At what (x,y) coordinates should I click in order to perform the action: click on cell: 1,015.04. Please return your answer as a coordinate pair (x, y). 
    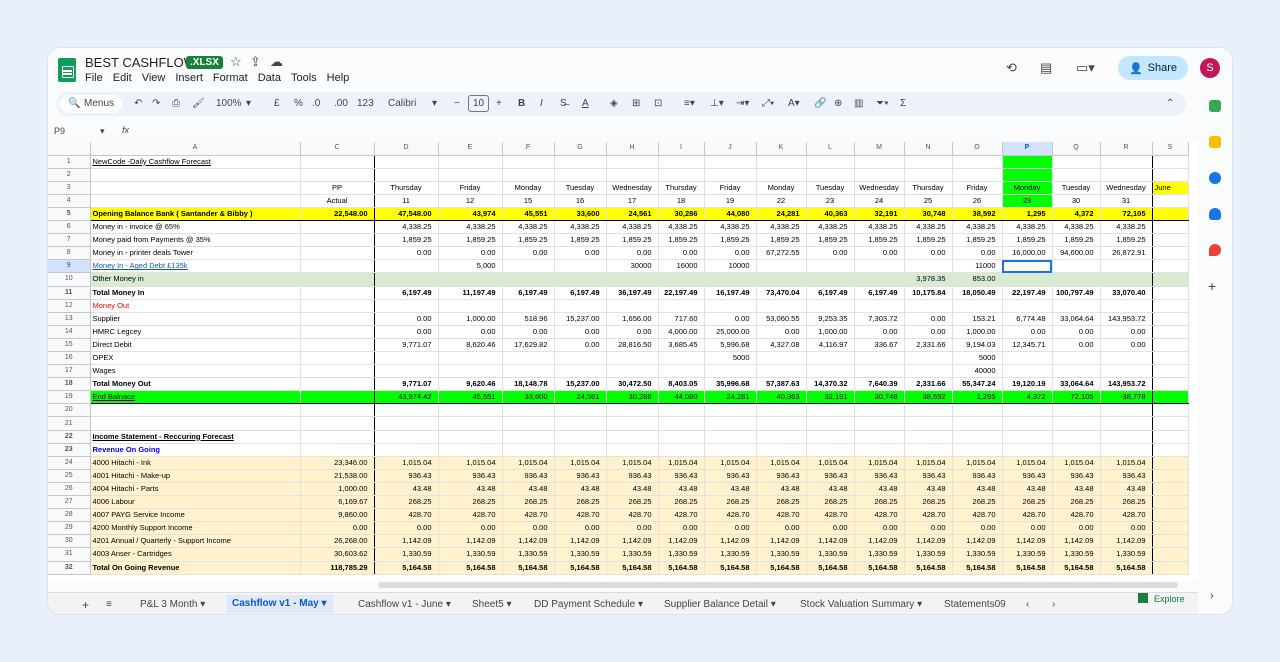
    Looking at the image, I should click on (406, 463).